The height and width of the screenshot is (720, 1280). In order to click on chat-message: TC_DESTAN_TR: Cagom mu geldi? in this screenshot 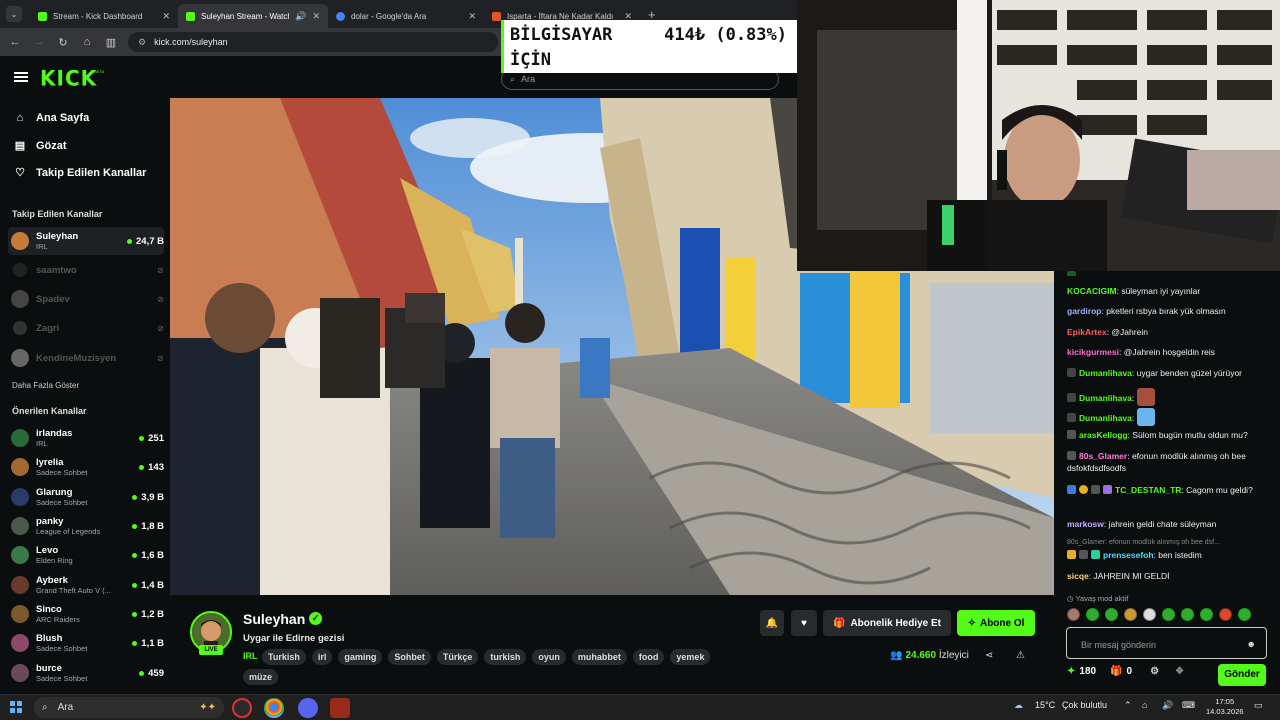, I will do `click(1167, 490)`.